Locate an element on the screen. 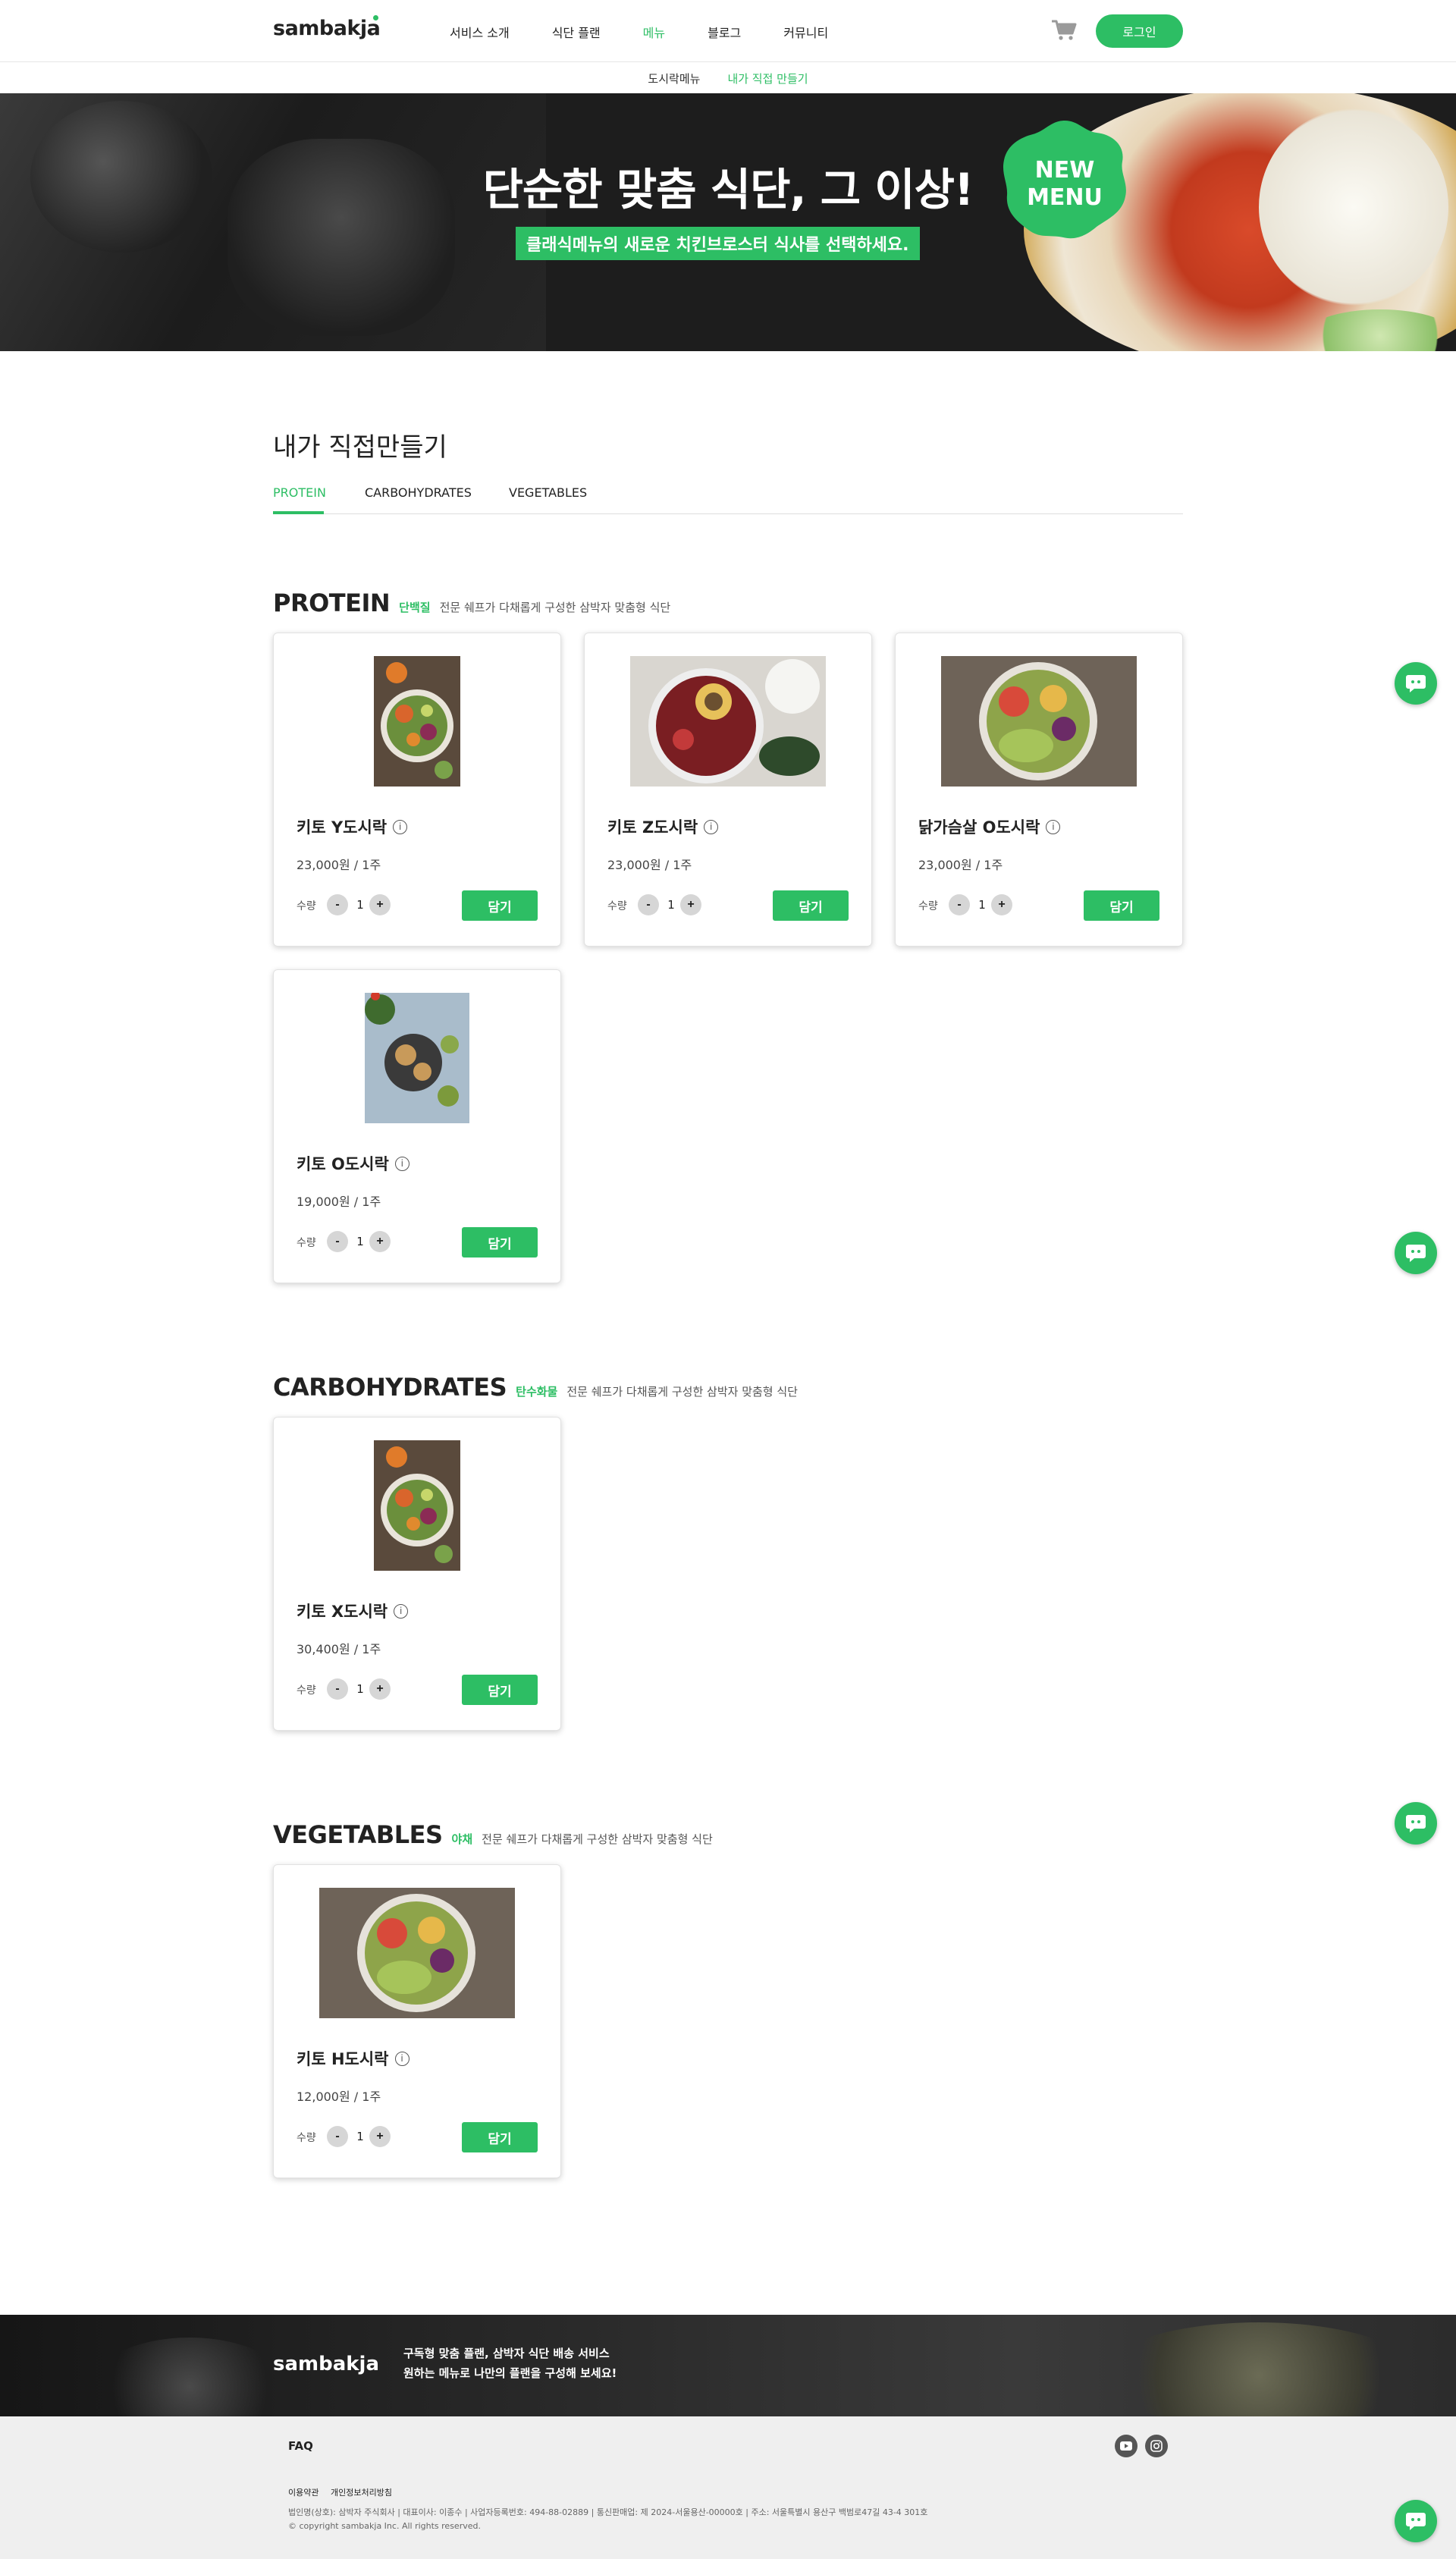 This screenshot has height=2559, width=1456. tab-vegetables: VEGETABLES is located at coordinates (548, 492).